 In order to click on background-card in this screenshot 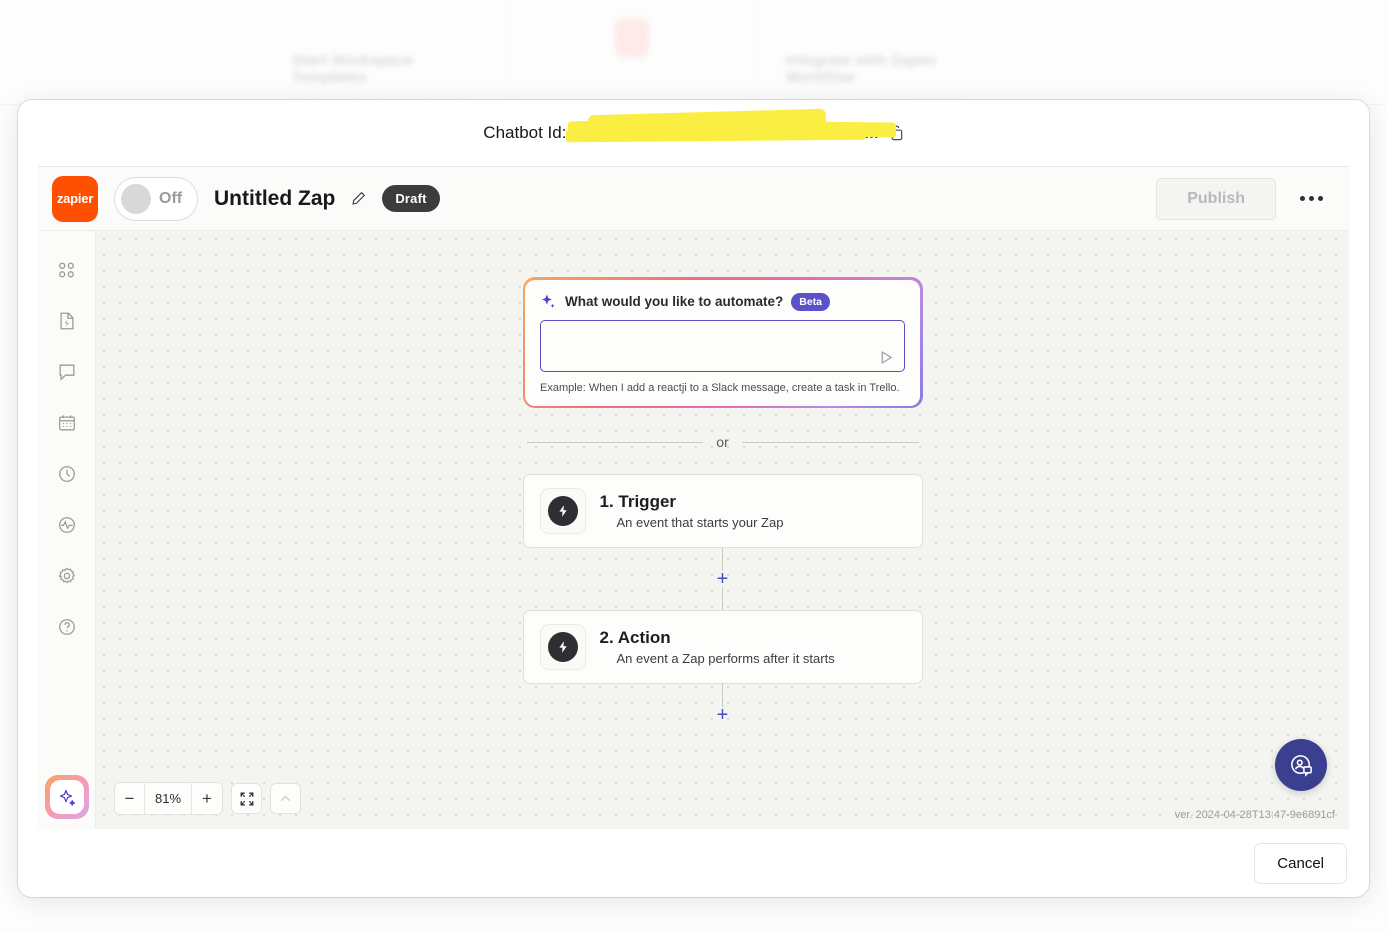, I will do `click(632, 52)`.